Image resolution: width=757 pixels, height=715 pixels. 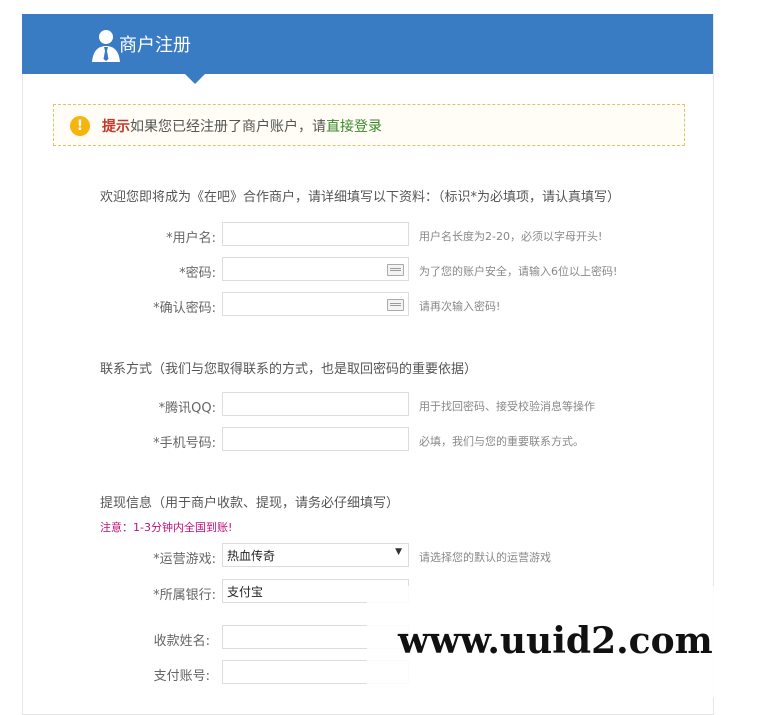 I want to click on tip-text: 提示如果您已经注册了商户账户，请直接登录, so click(x=242, y=126).